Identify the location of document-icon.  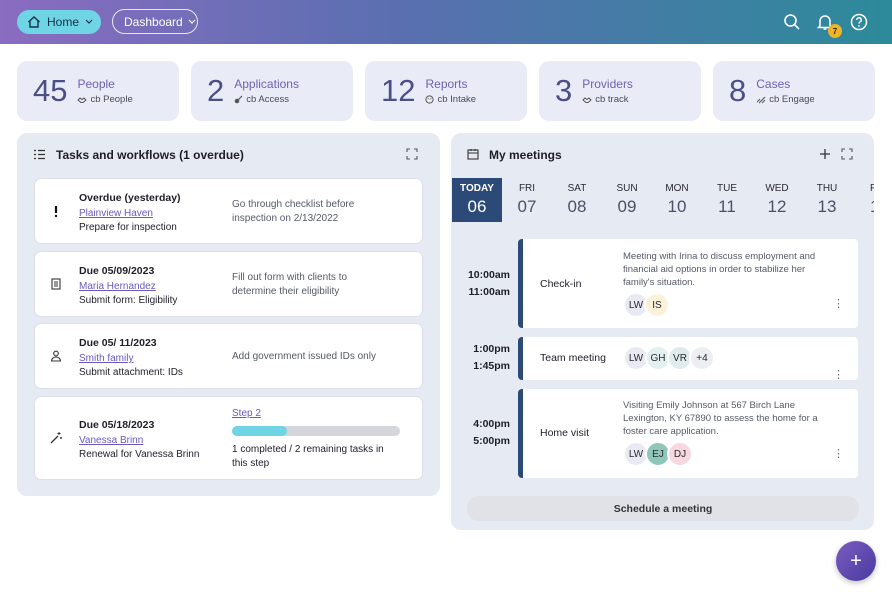
(56, 284).